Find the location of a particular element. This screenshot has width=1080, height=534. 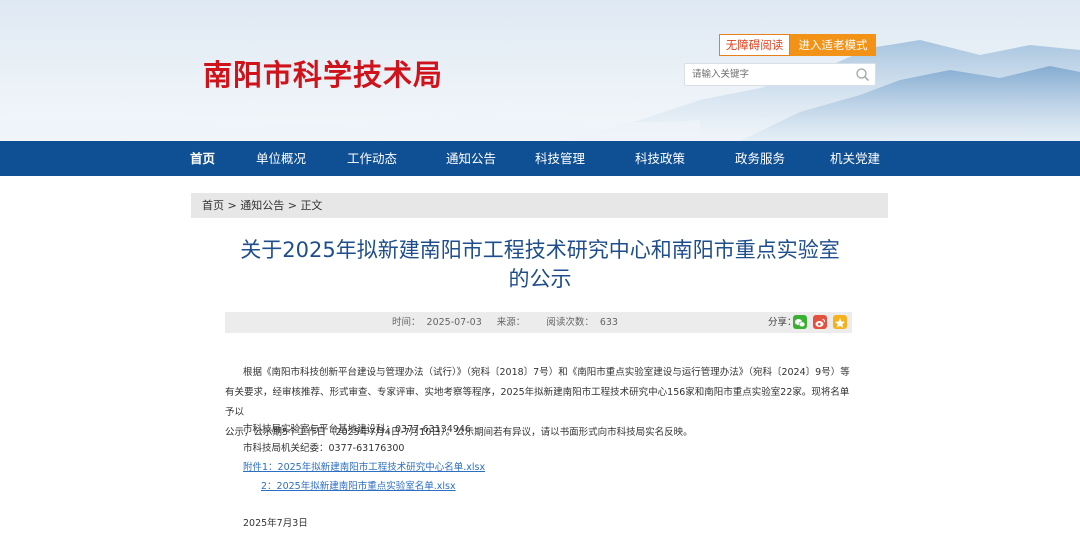

nav-item-notices: 通知公告 is located at coordinates (471, 158).